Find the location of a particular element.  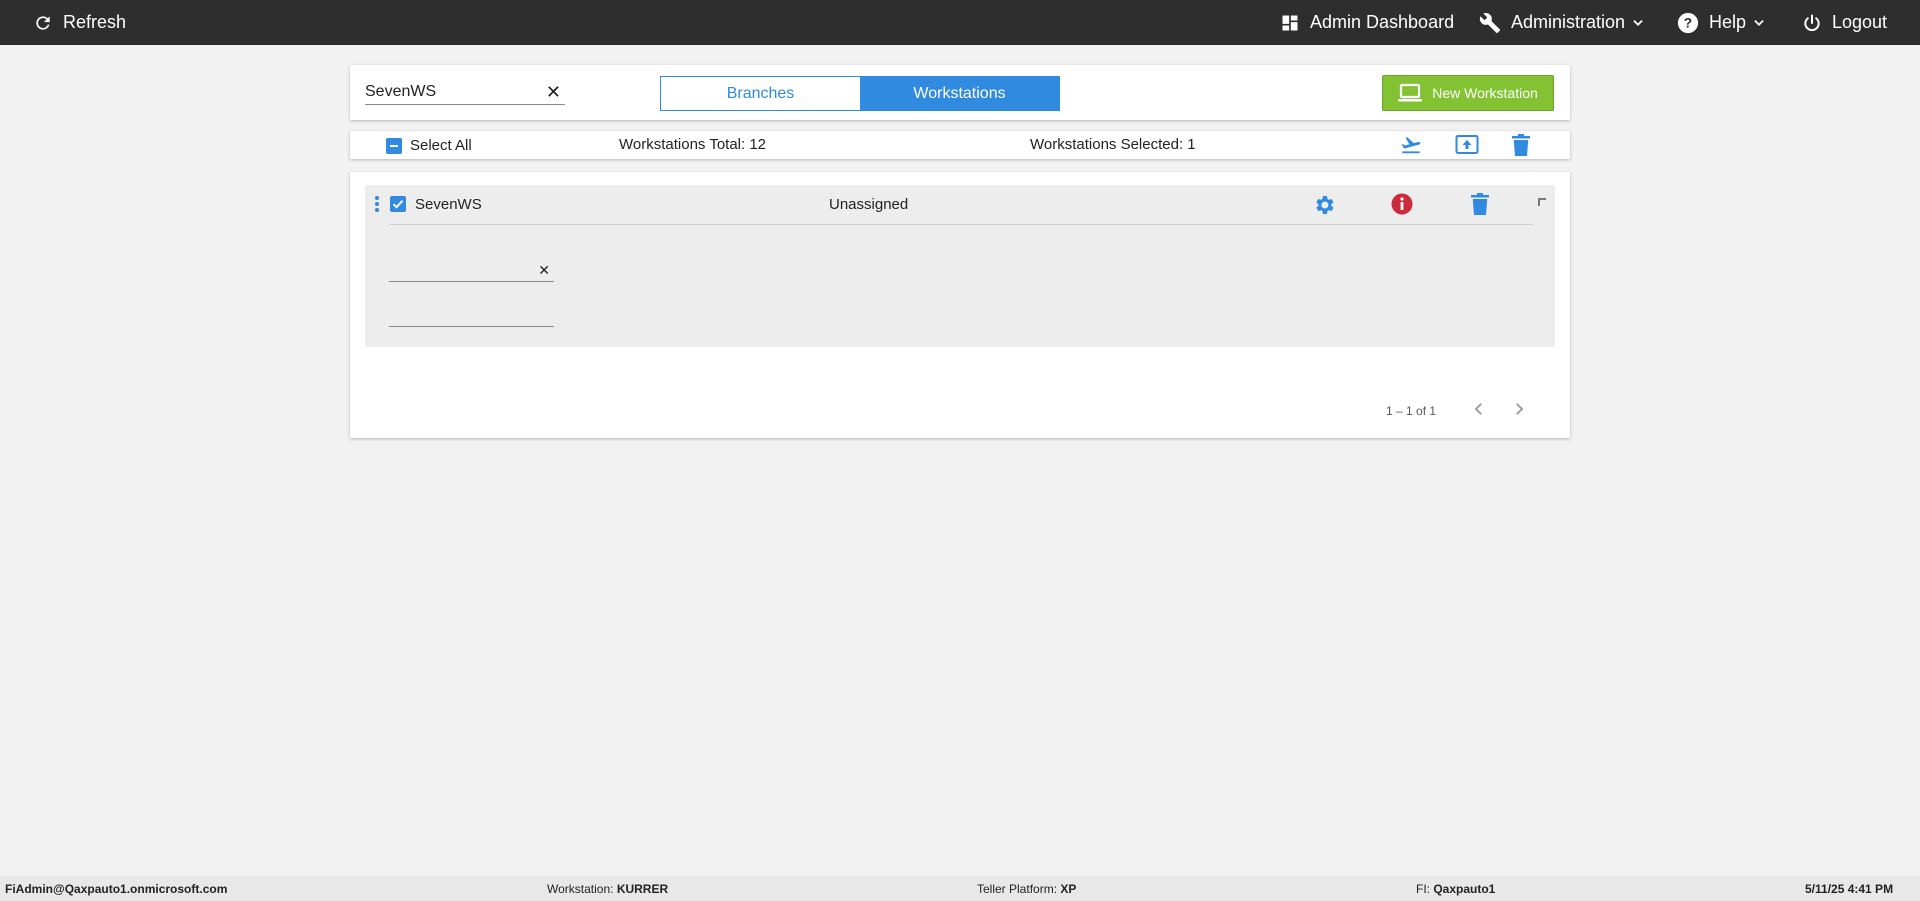

workstation-status: Unassigned is located at coordinates (869, 204).